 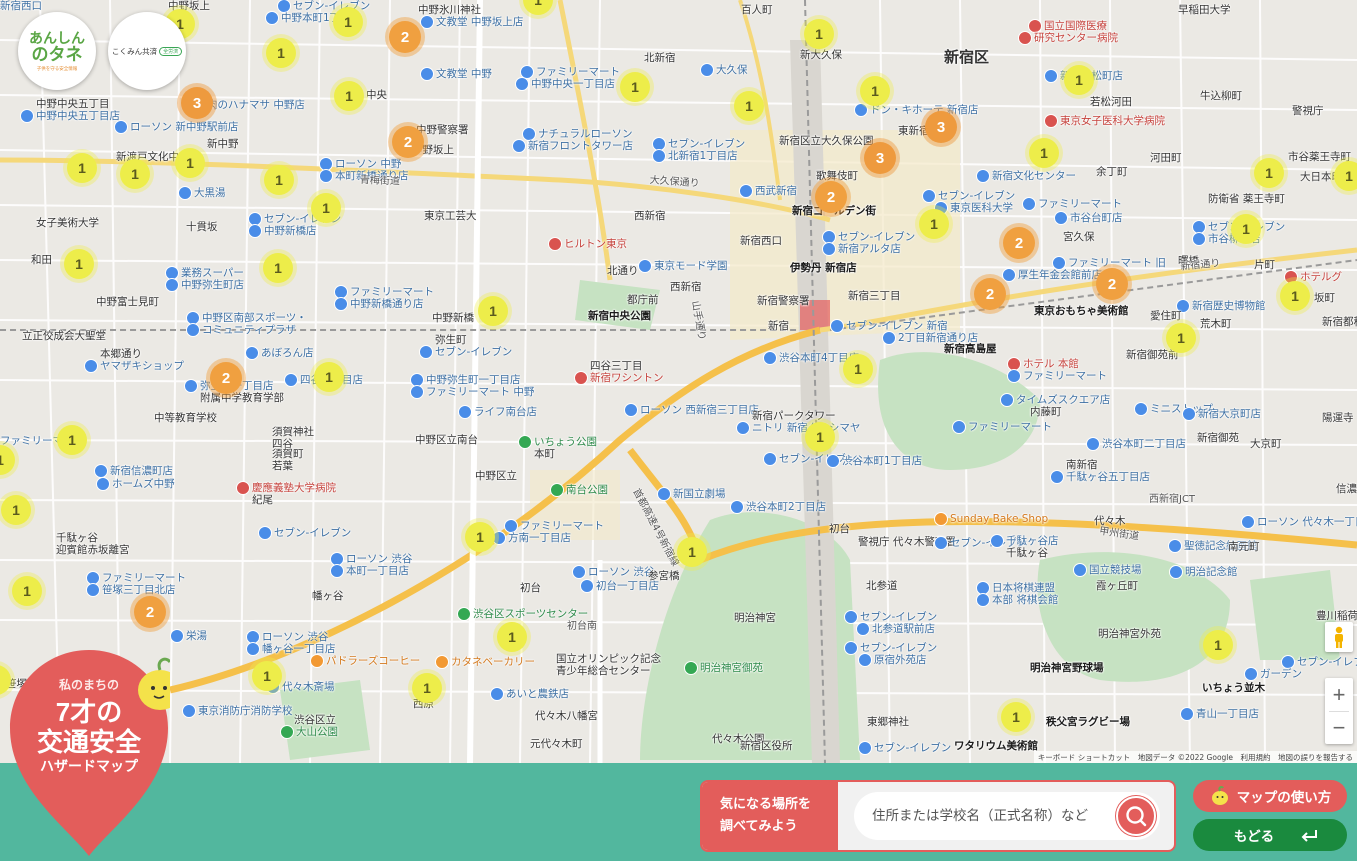 I want to click on zoom-out-button: −, so click(x=1339, y=727).